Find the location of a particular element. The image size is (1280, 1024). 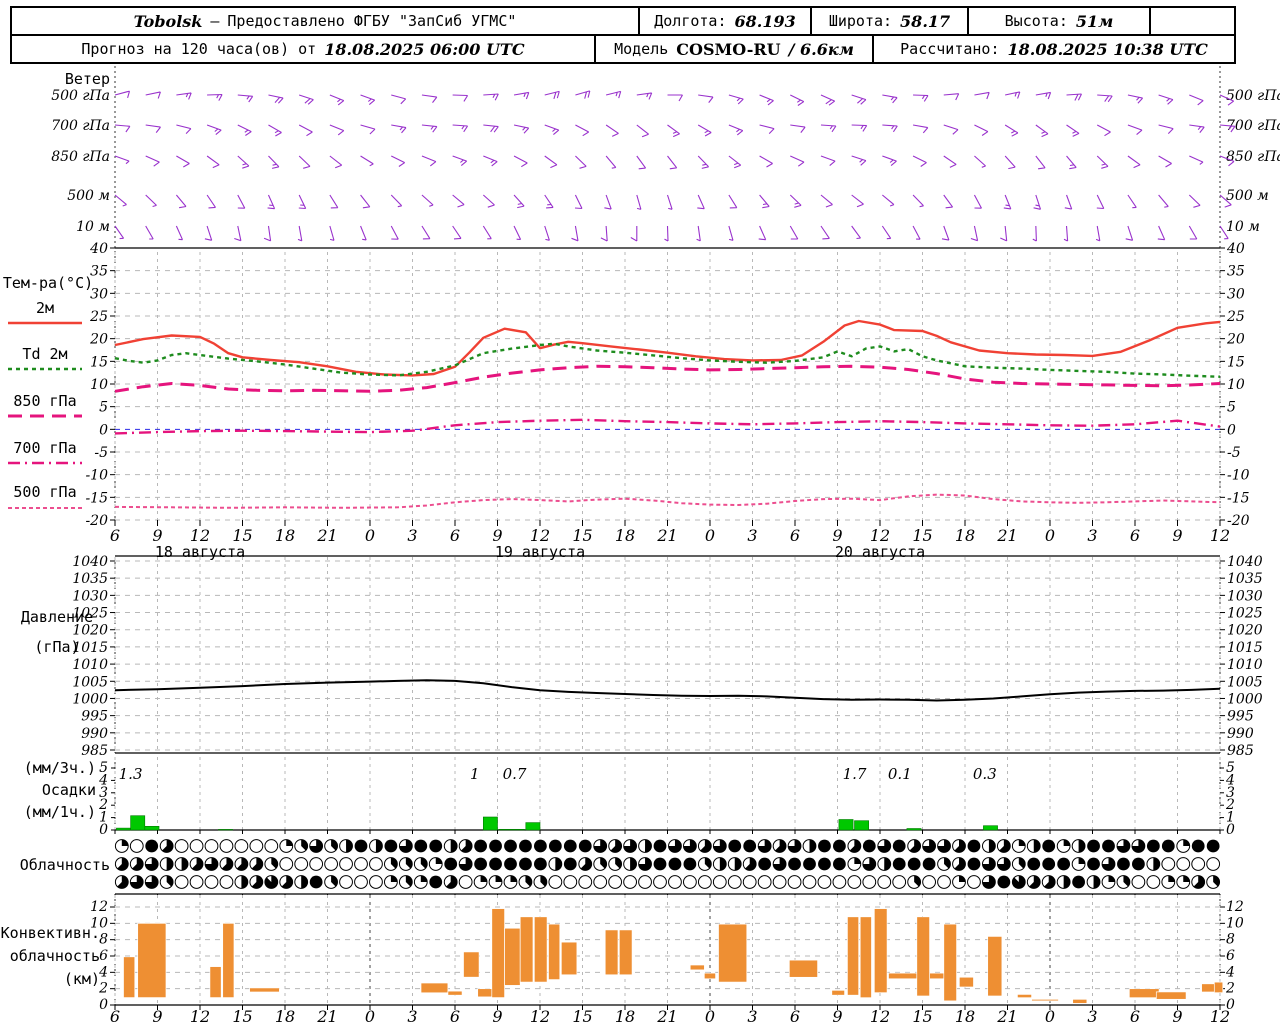

longitude-label: Долгота: is located at coordinates (690, 21).